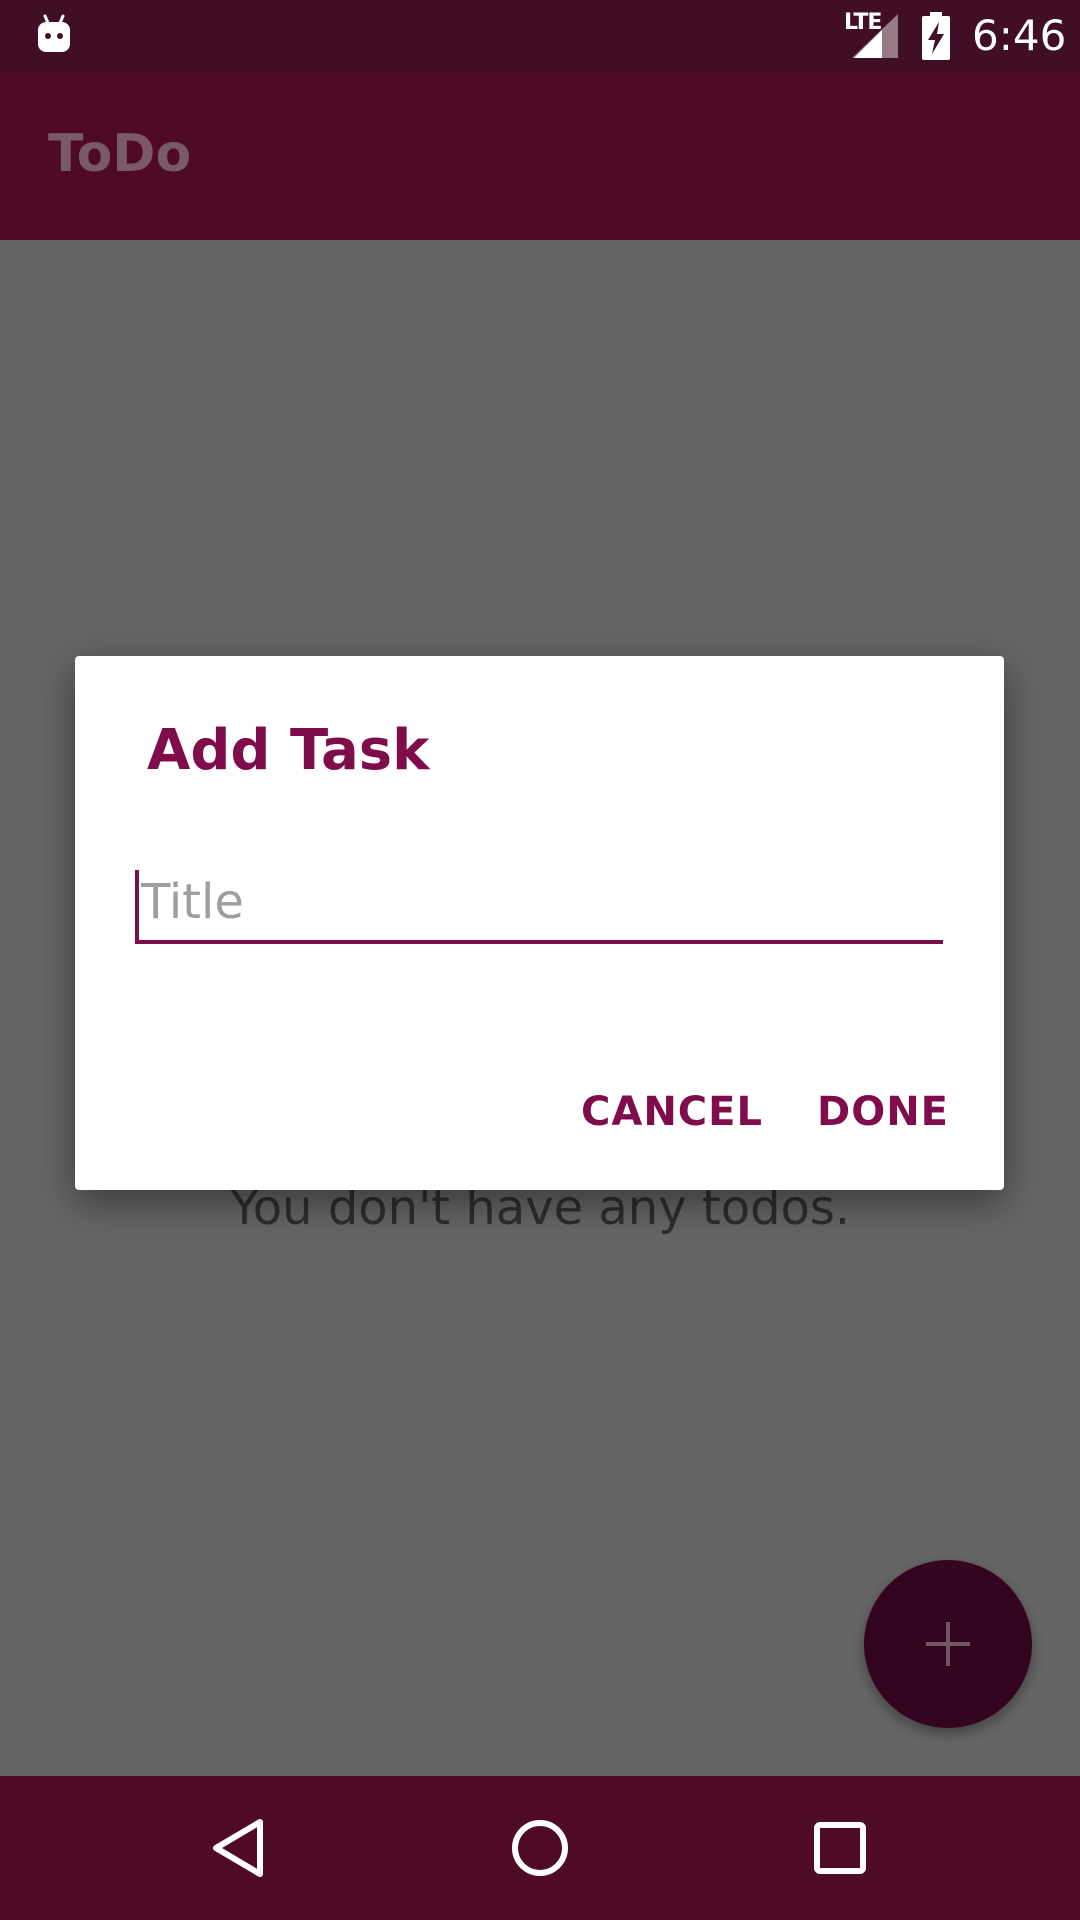  I want to click on recents-icon, so click(840, 1848).